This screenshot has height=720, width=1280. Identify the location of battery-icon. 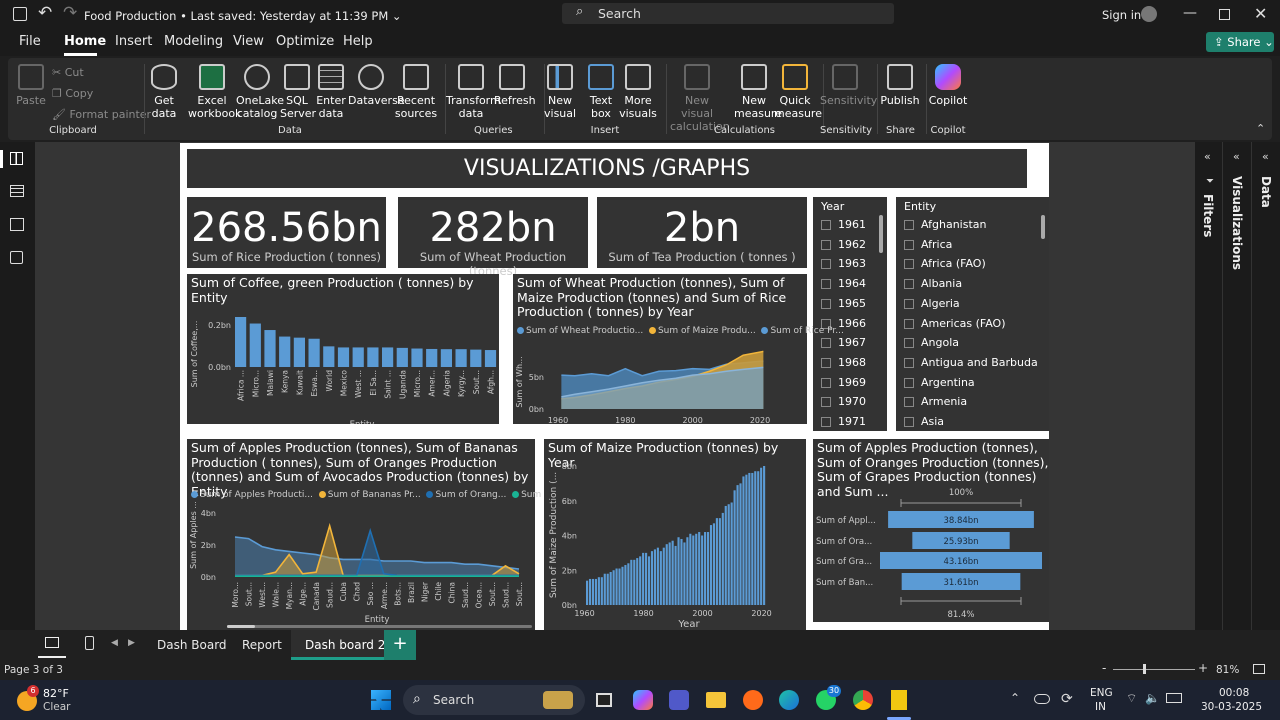
(1174, 698).